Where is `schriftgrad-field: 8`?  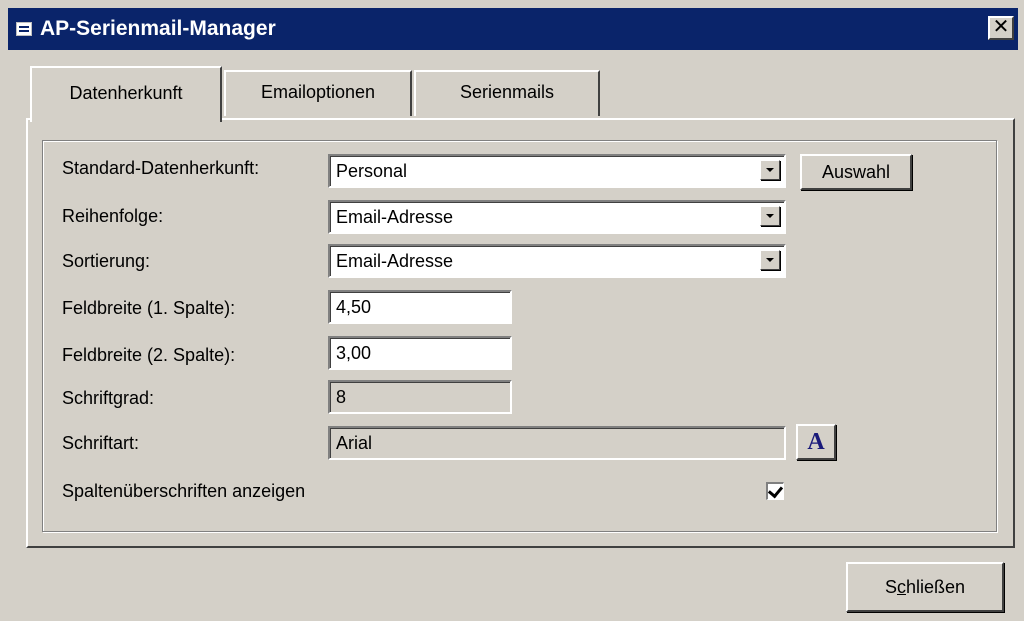
schriftgrad-field: 8 is located at coordinates (420, 397).